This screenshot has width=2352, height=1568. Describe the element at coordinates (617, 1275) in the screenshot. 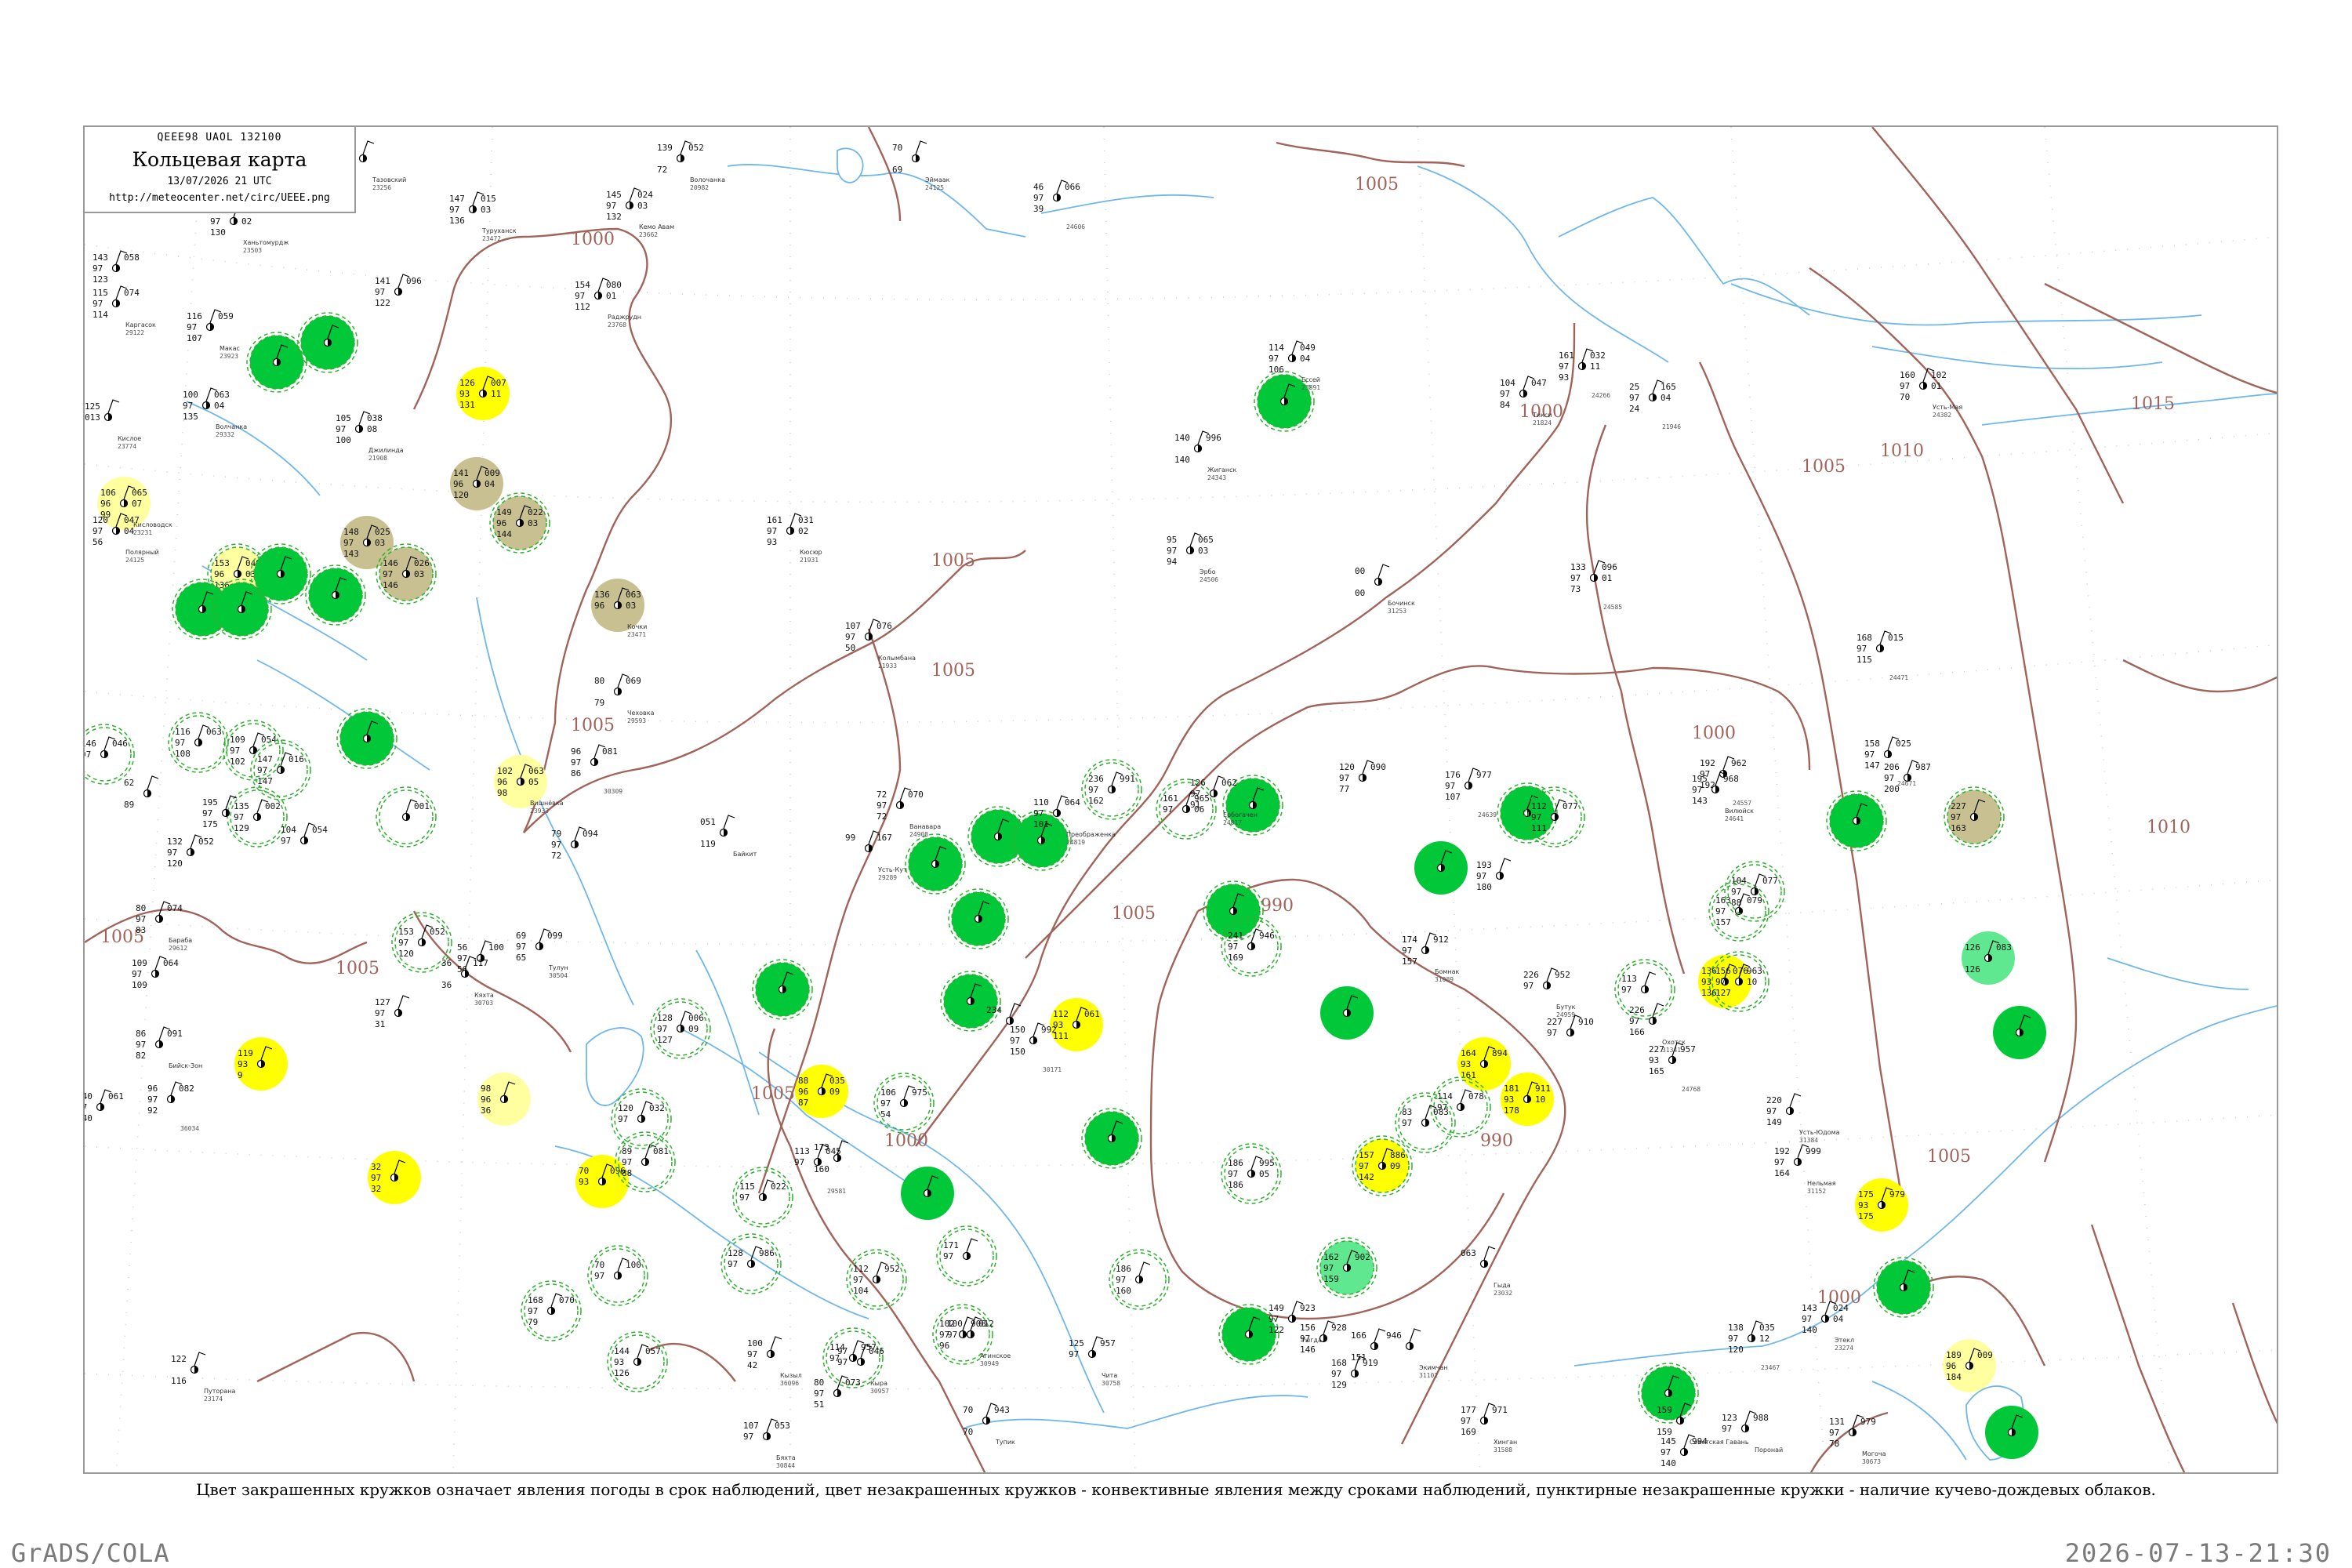

I see `station-plot: 70 100 97` at that location.